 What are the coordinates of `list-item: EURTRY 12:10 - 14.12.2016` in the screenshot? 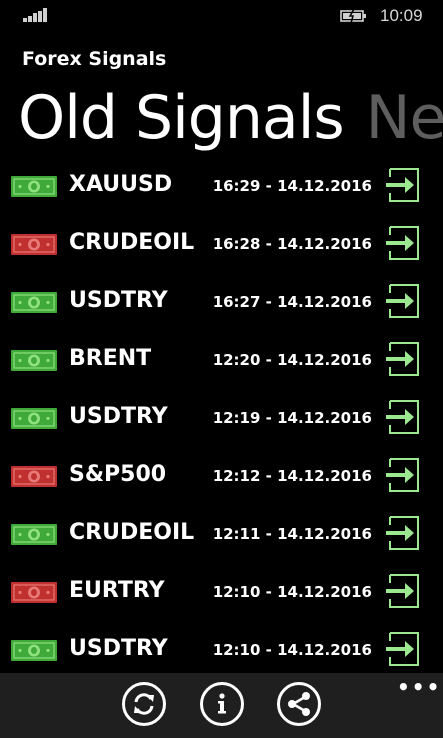 It's located at (221, 592).